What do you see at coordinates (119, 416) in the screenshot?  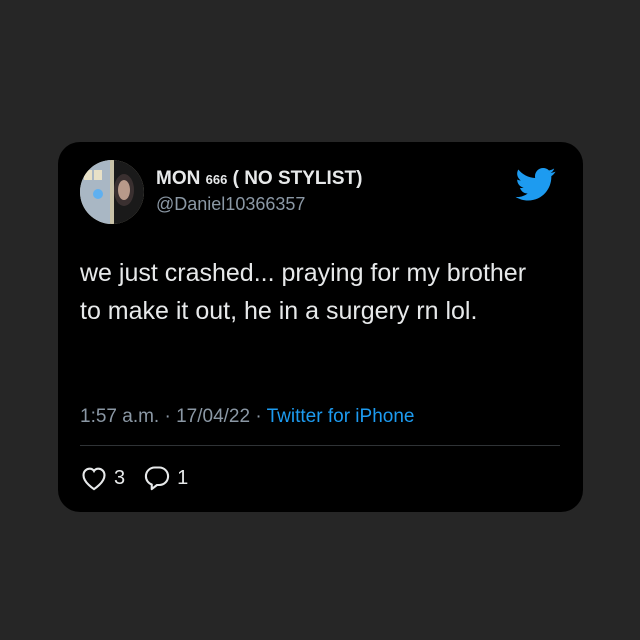 I see `tweet-time: 1:57 a.m.` at bounding box center [119, 416].